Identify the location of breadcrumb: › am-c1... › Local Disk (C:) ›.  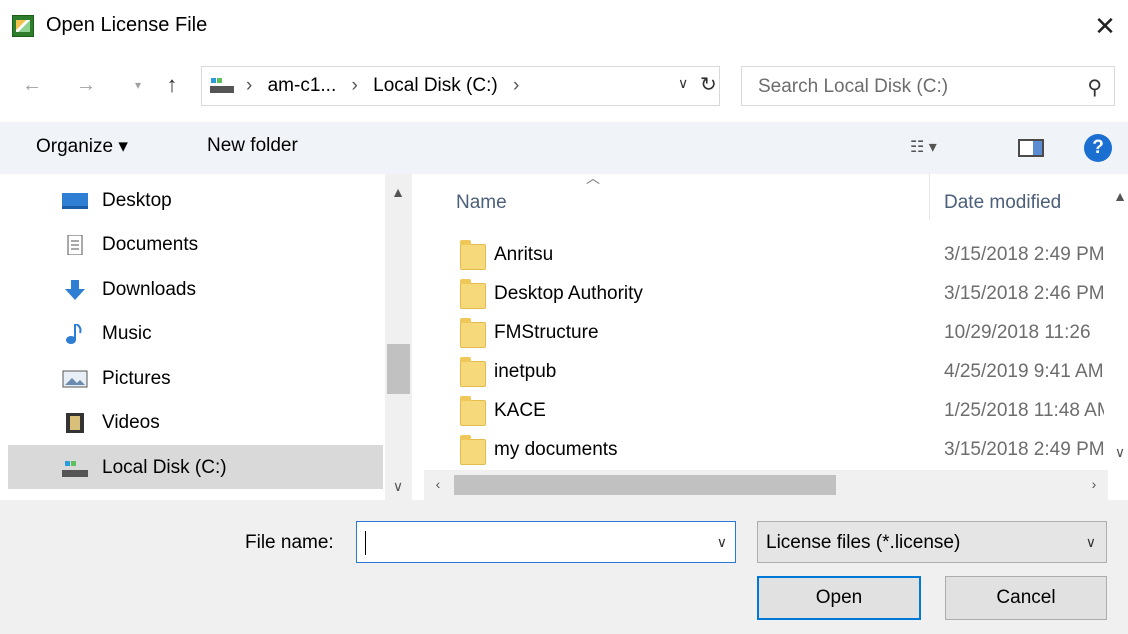
(383, 85).